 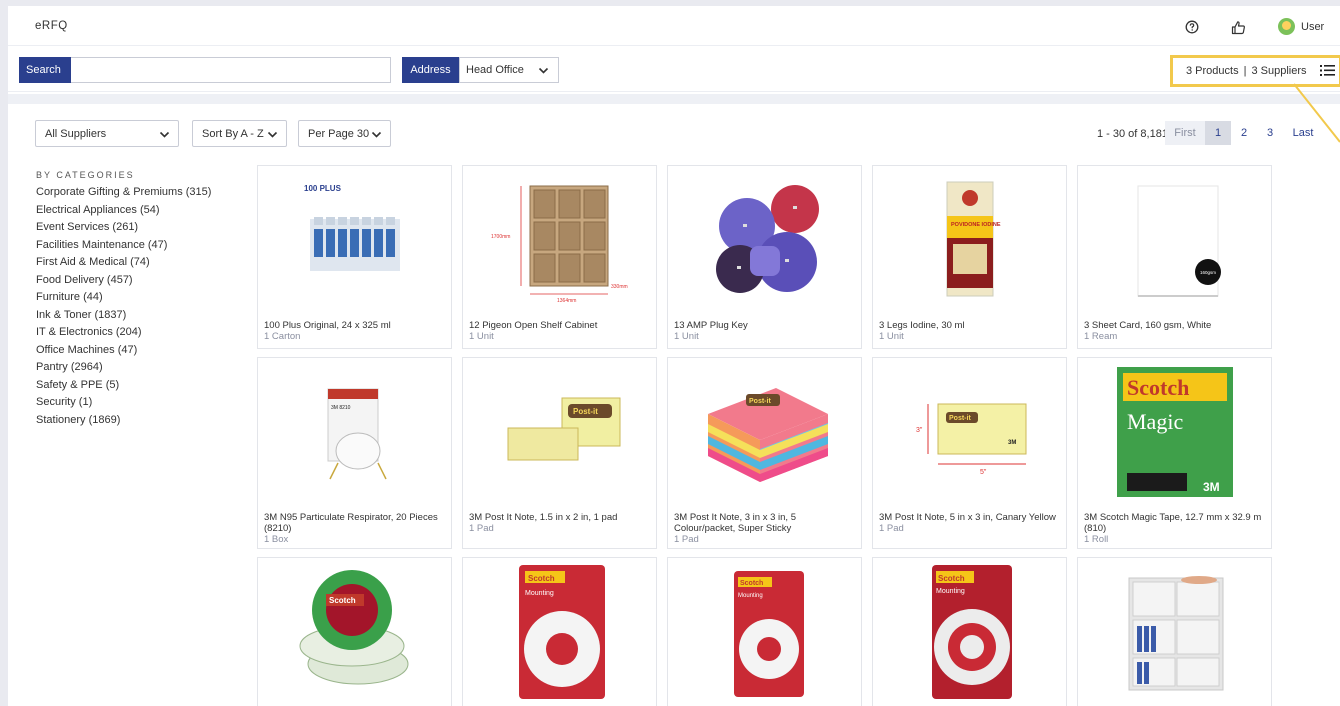 I want to click on address-value: Head Office, so click(x=495, y=70).